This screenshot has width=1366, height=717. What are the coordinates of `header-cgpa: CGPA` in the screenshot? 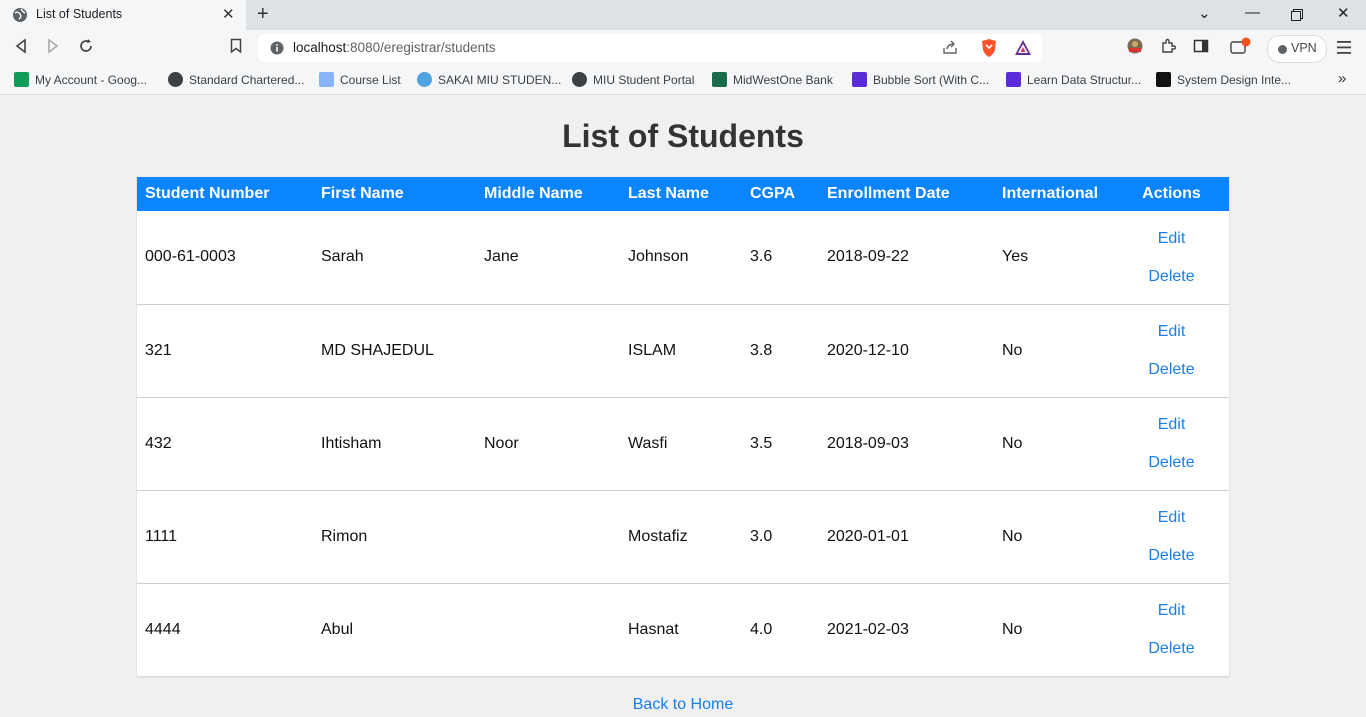 It's located at (773, 193).